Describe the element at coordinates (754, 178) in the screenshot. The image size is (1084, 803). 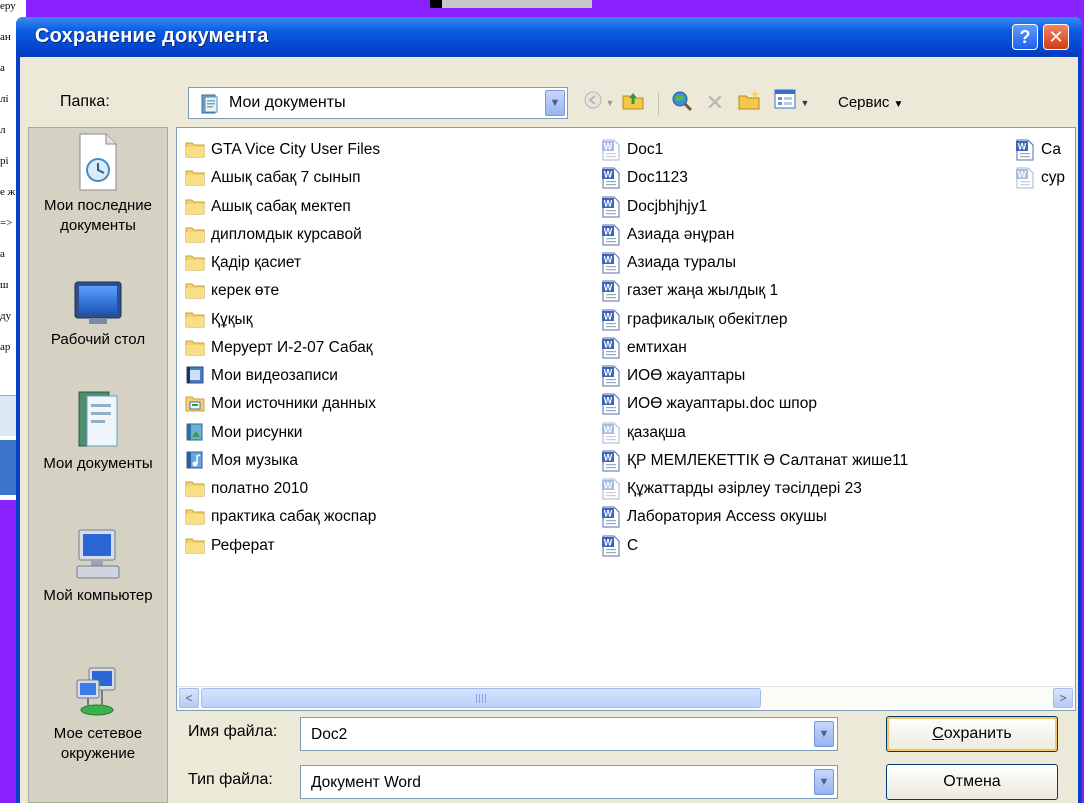
I see `file-item: W Doc1123` at that location.